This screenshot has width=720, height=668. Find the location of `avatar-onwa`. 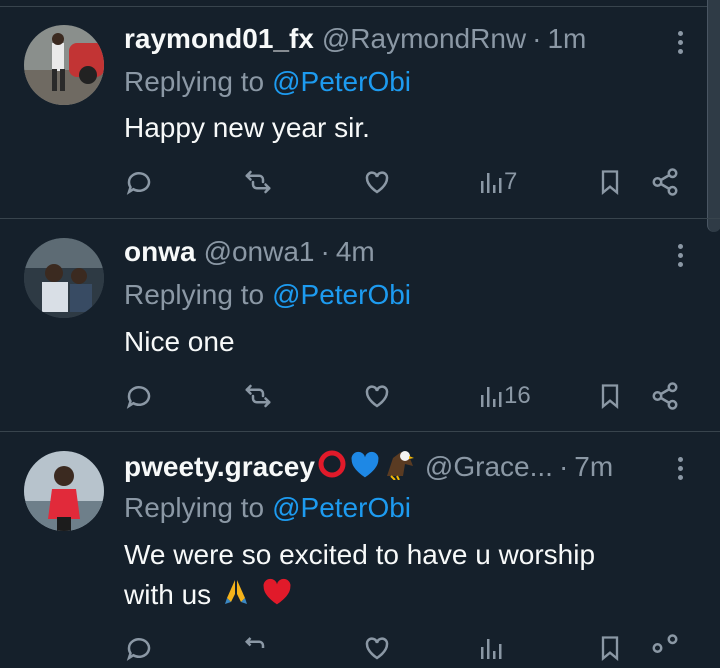

avatar-onwa is located at coordinates (64, 278).